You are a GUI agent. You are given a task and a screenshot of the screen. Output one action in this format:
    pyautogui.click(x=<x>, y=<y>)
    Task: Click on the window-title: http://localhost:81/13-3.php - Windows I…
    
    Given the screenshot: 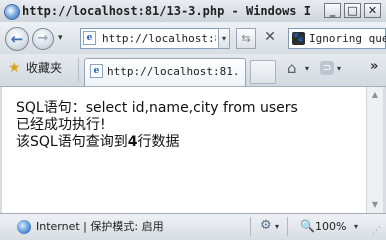 What is the action you would take?
    pyautogui.click(x=167, y=11)
    